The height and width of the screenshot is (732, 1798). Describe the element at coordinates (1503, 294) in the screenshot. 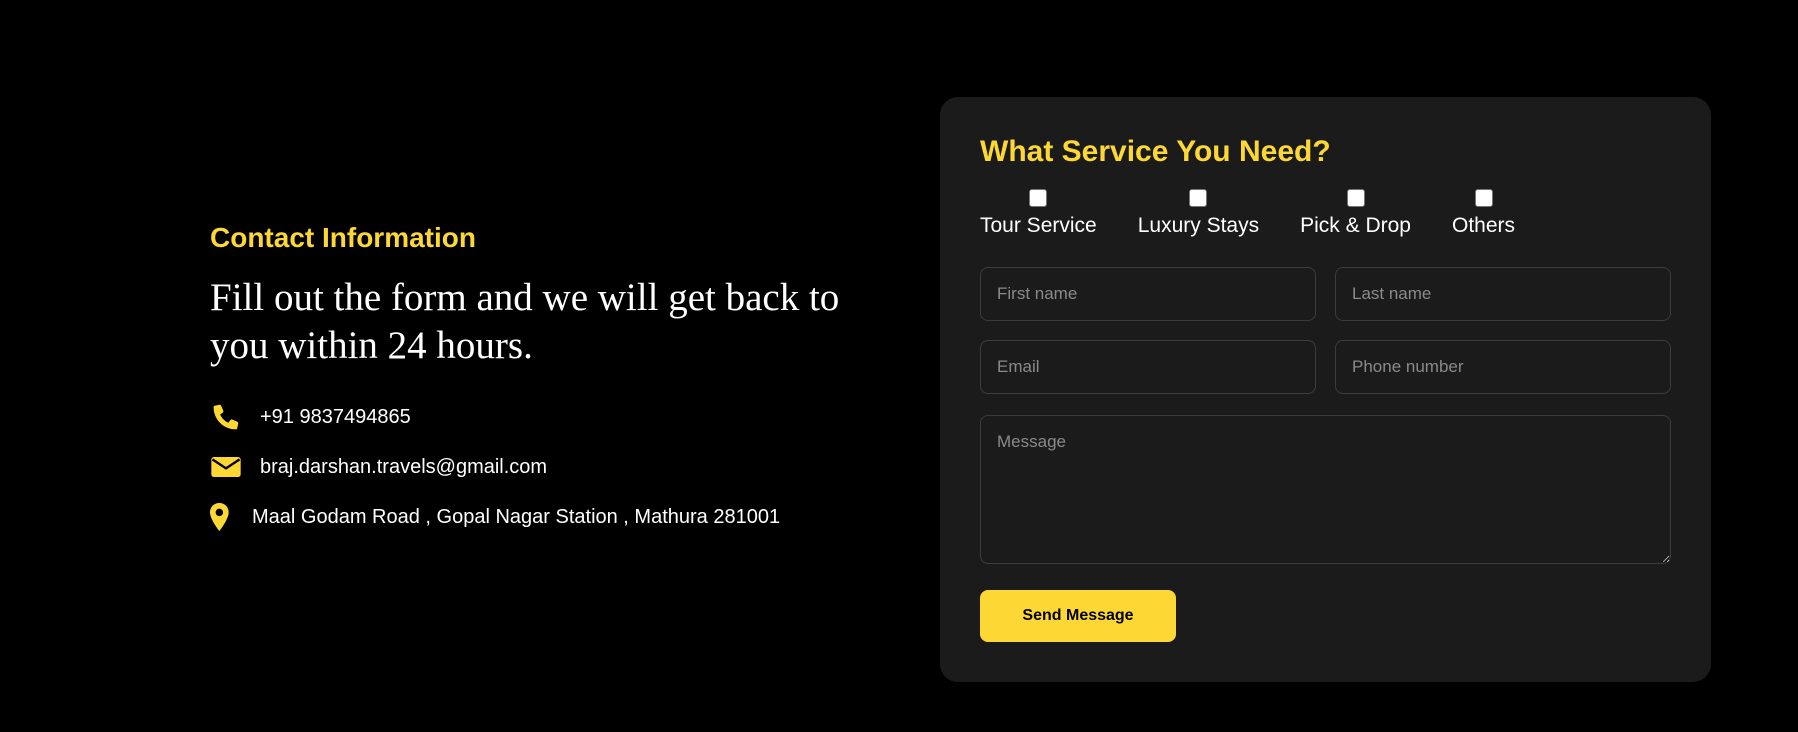

I see `last-name-input` at that location.